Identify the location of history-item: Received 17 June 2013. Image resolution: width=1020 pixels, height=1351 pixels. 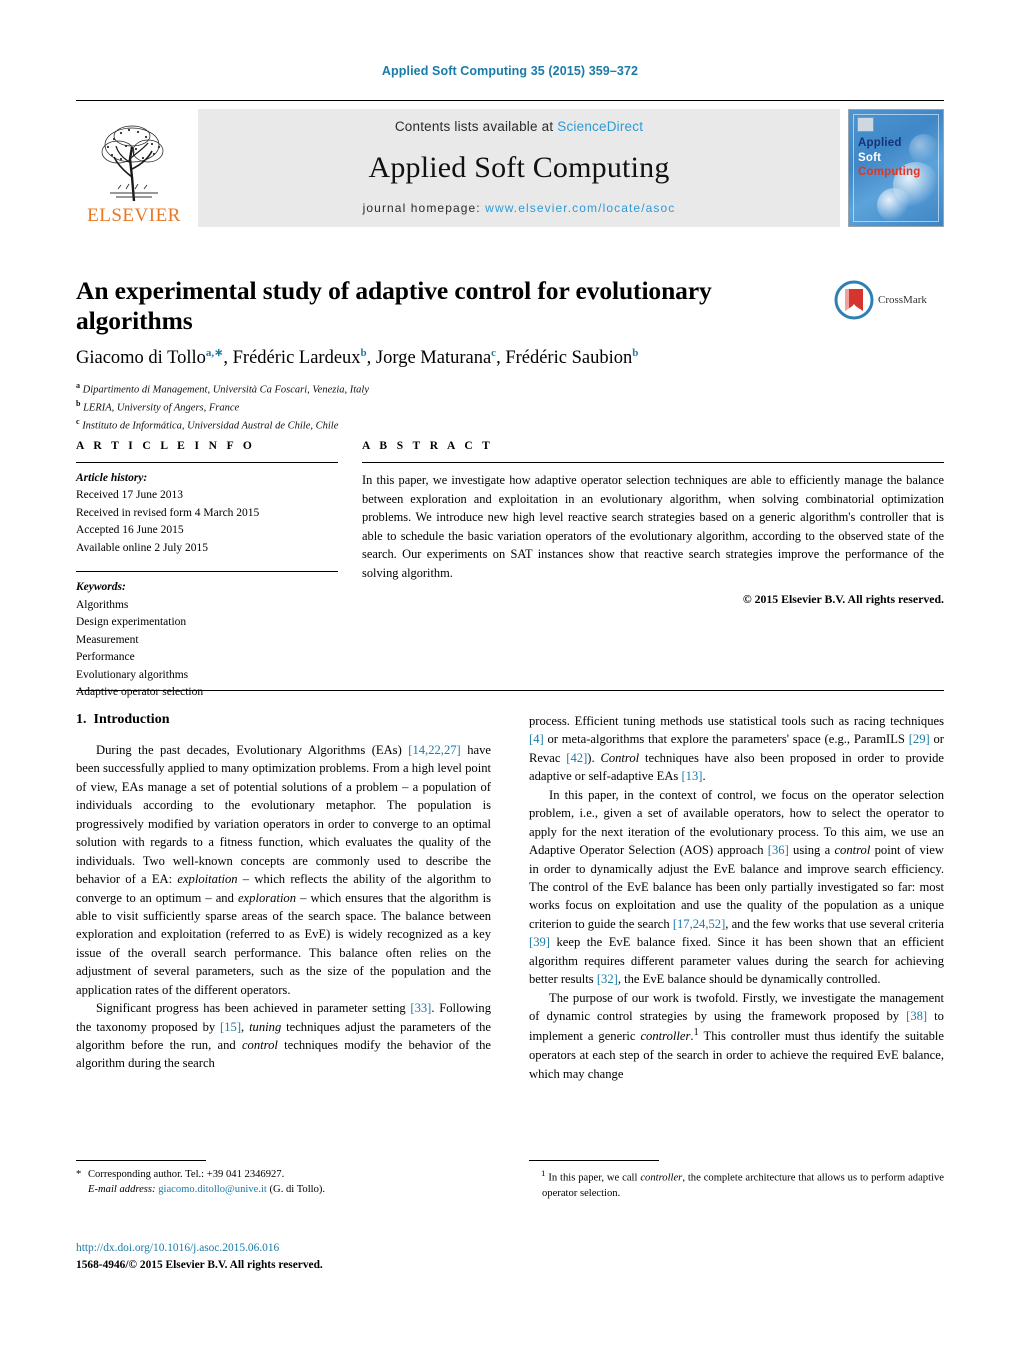
(129, 495).